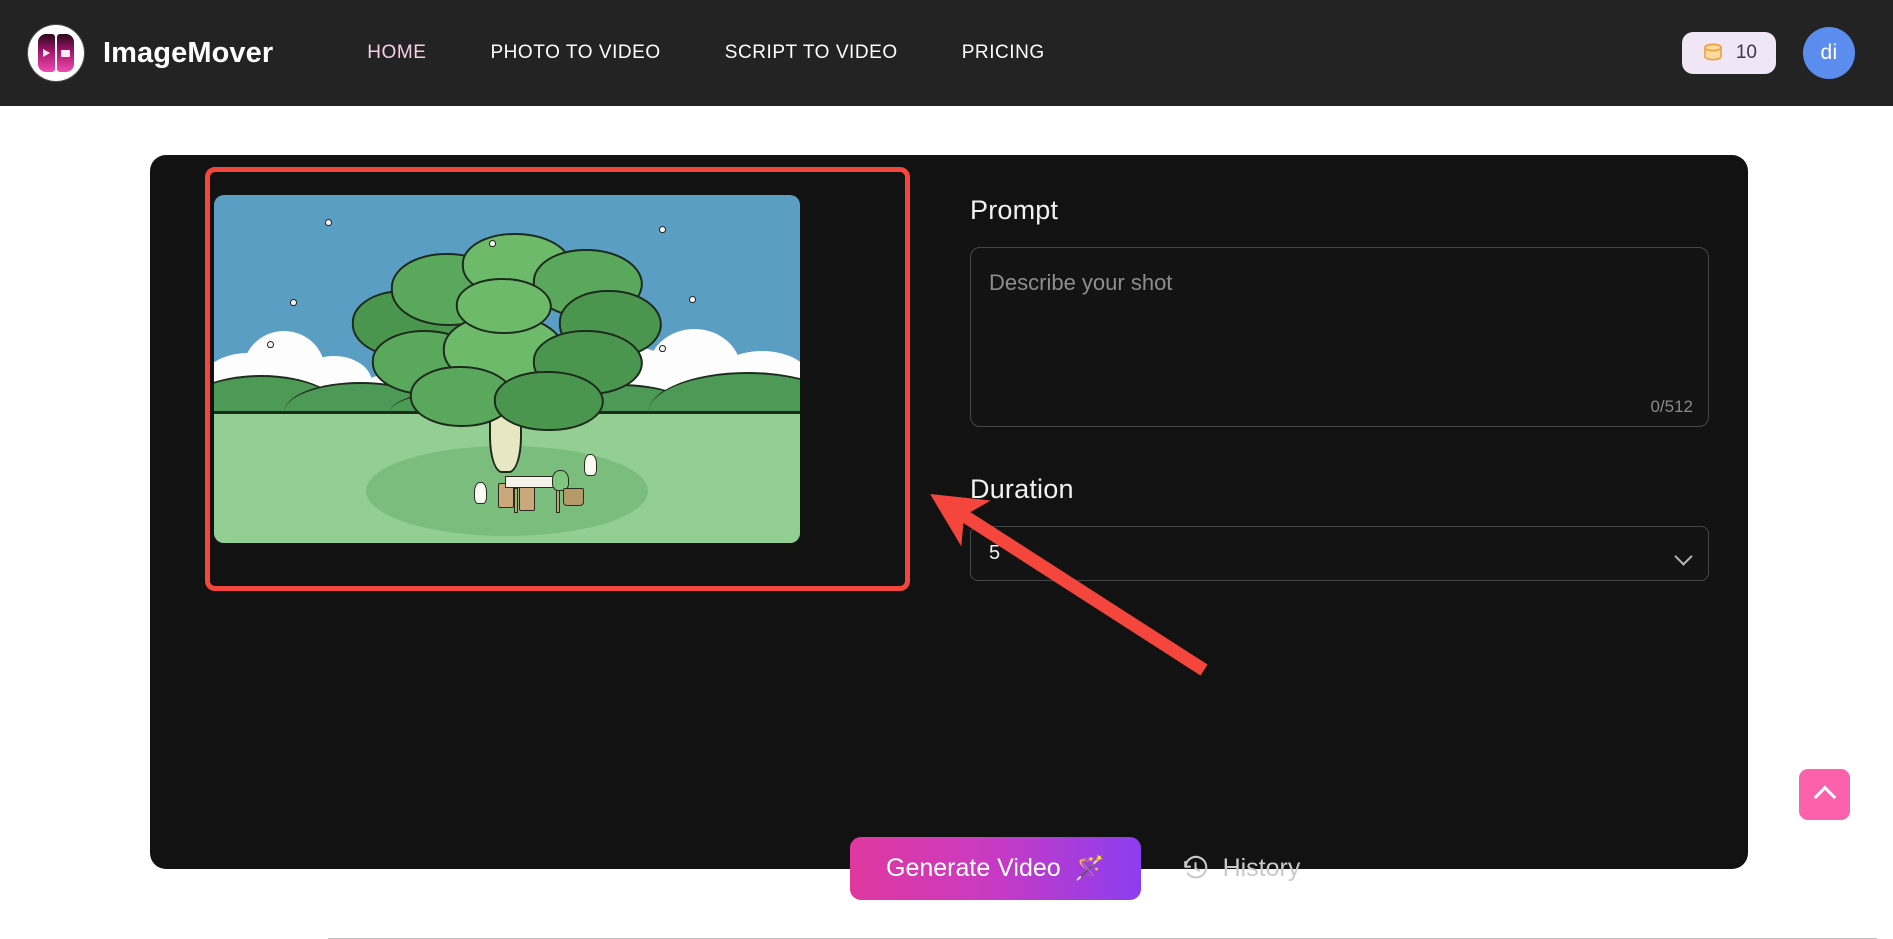 The width and height of the screenshot is (1893, 939). Describe the element at coordinates (396, 53) in the screenshot. I see `nav-link-home: HOME` at that location.